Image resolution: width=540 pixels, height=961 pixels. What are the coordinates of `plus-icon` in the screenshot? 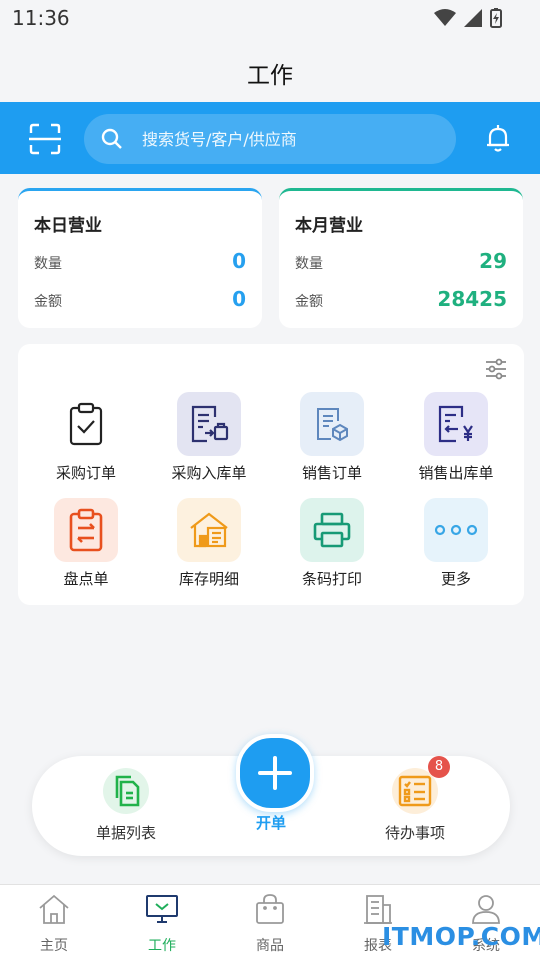 It's located at (275, 773).